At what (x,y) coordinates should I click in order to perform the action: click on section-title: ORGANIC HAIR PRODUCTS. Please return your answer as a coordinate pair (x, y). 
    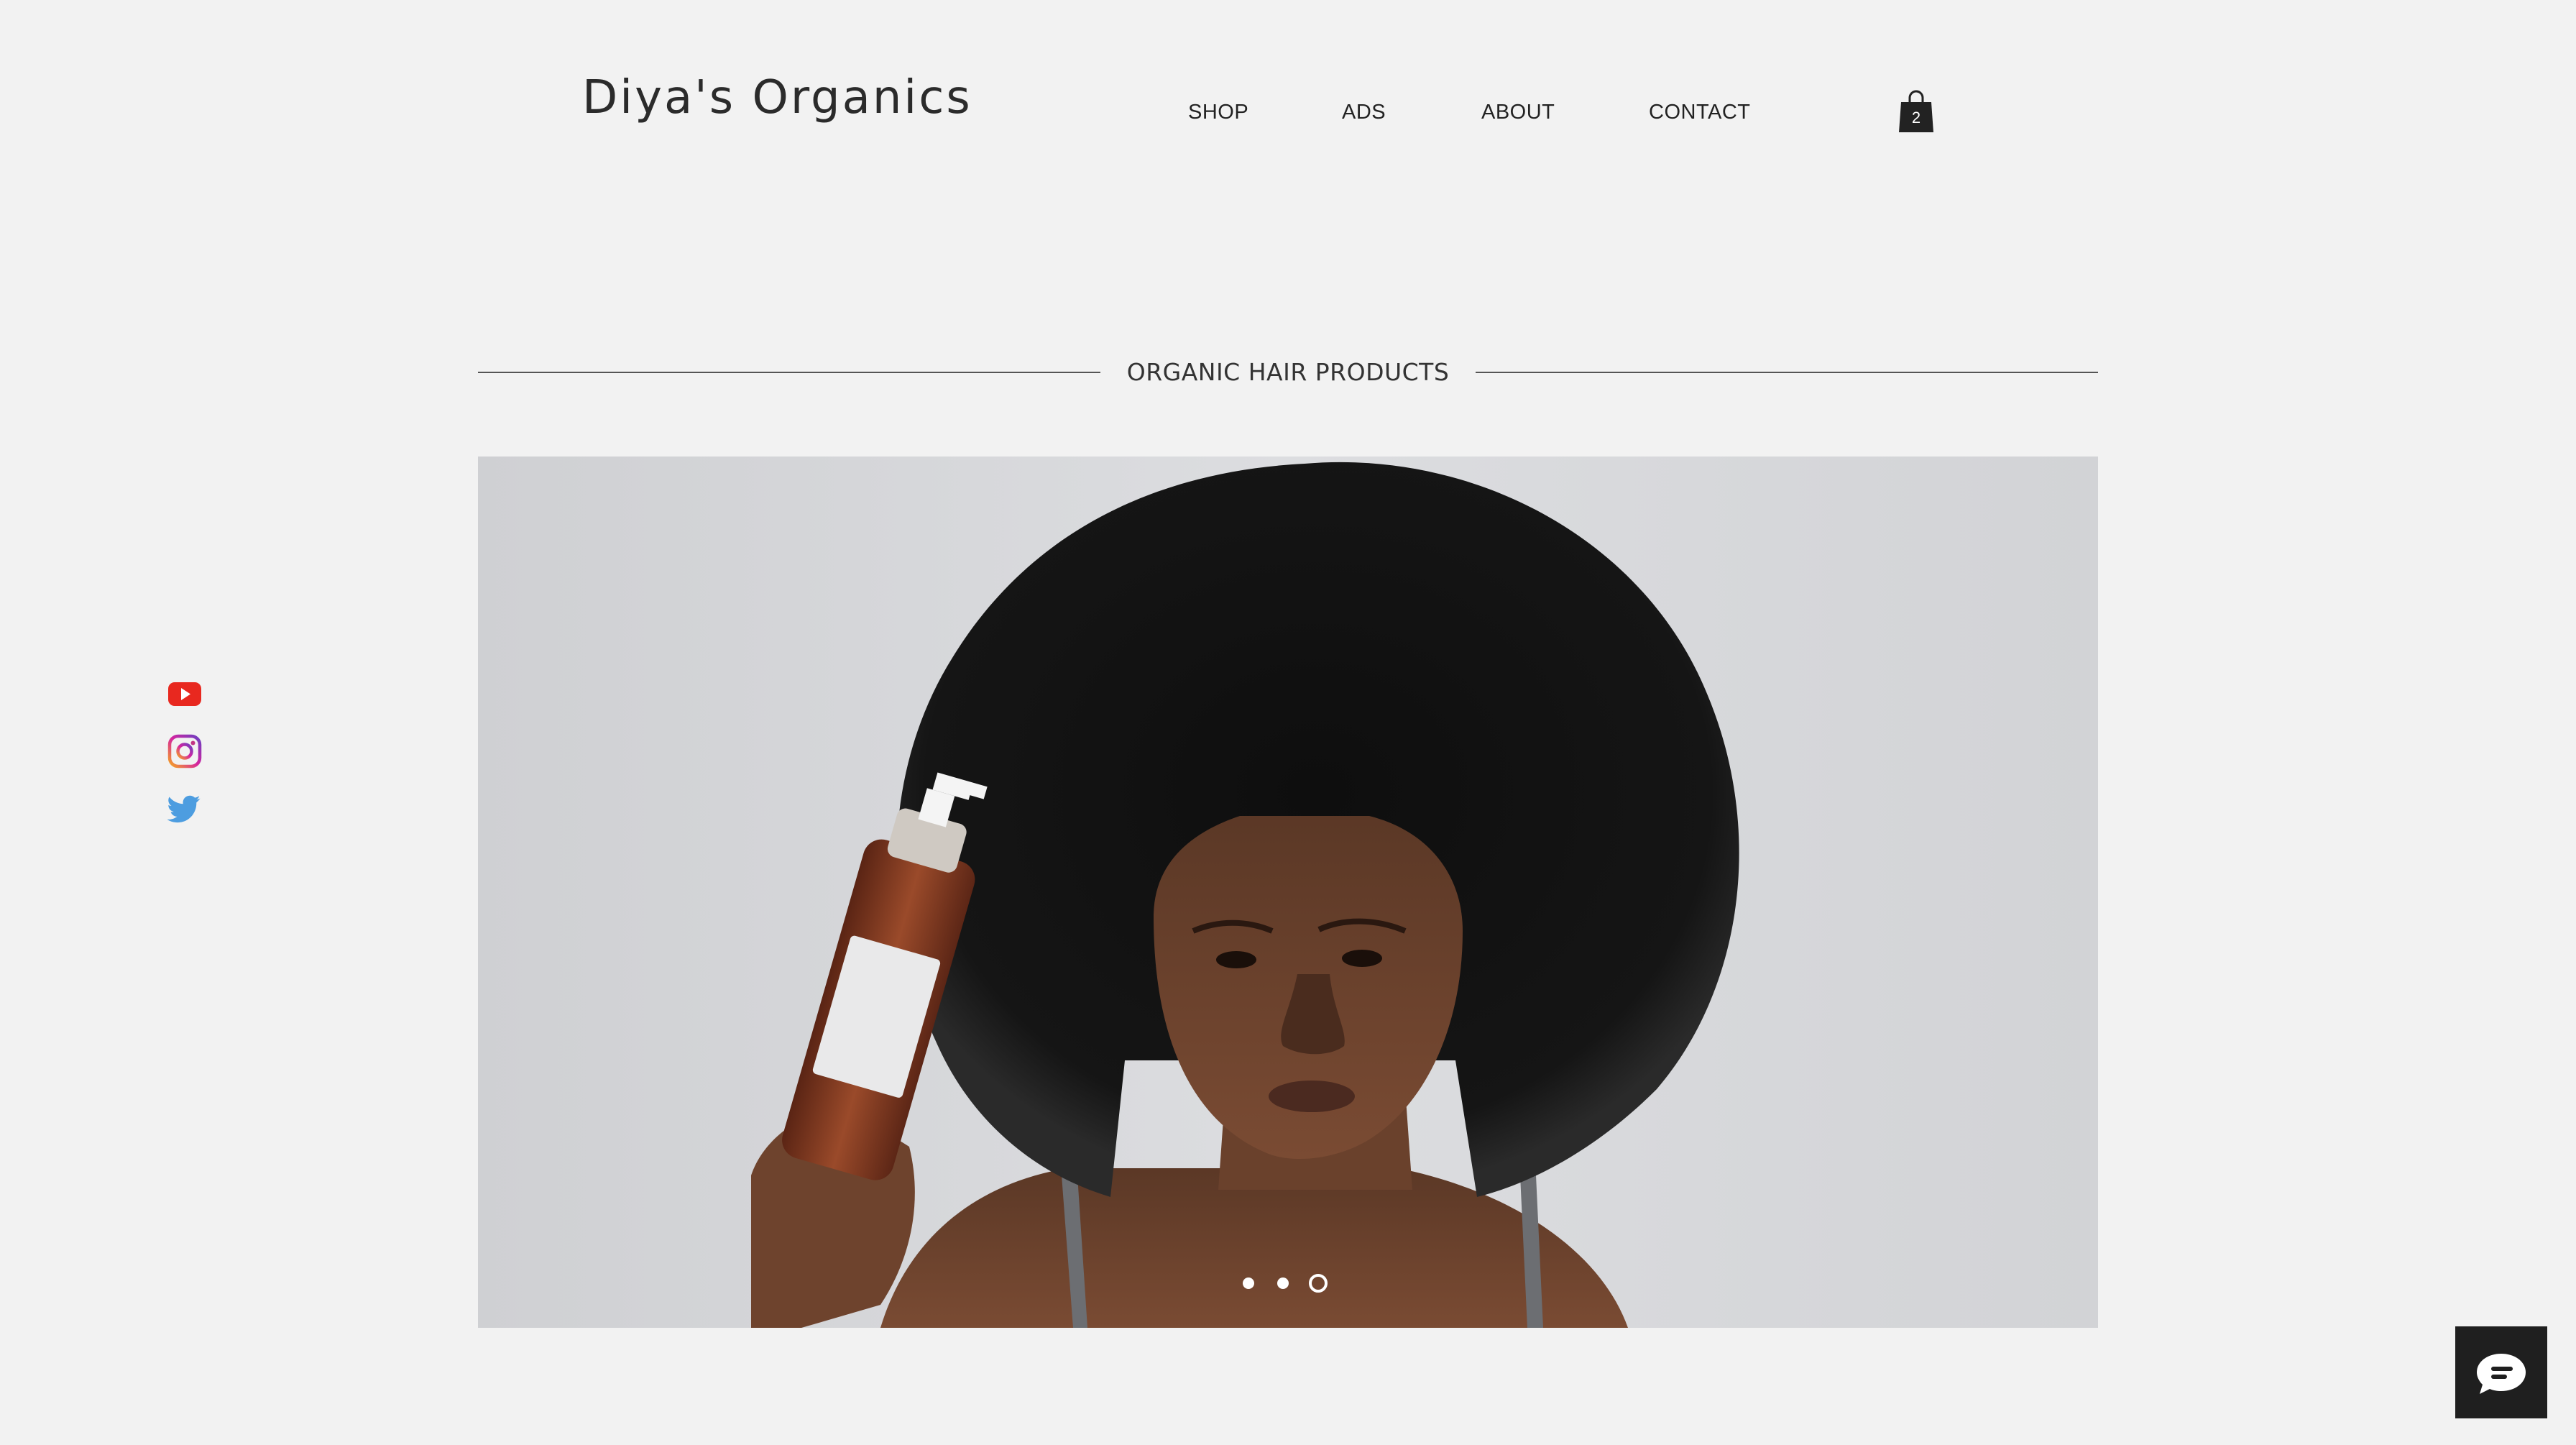
    Looking at the image, I should click on (1288, 372).